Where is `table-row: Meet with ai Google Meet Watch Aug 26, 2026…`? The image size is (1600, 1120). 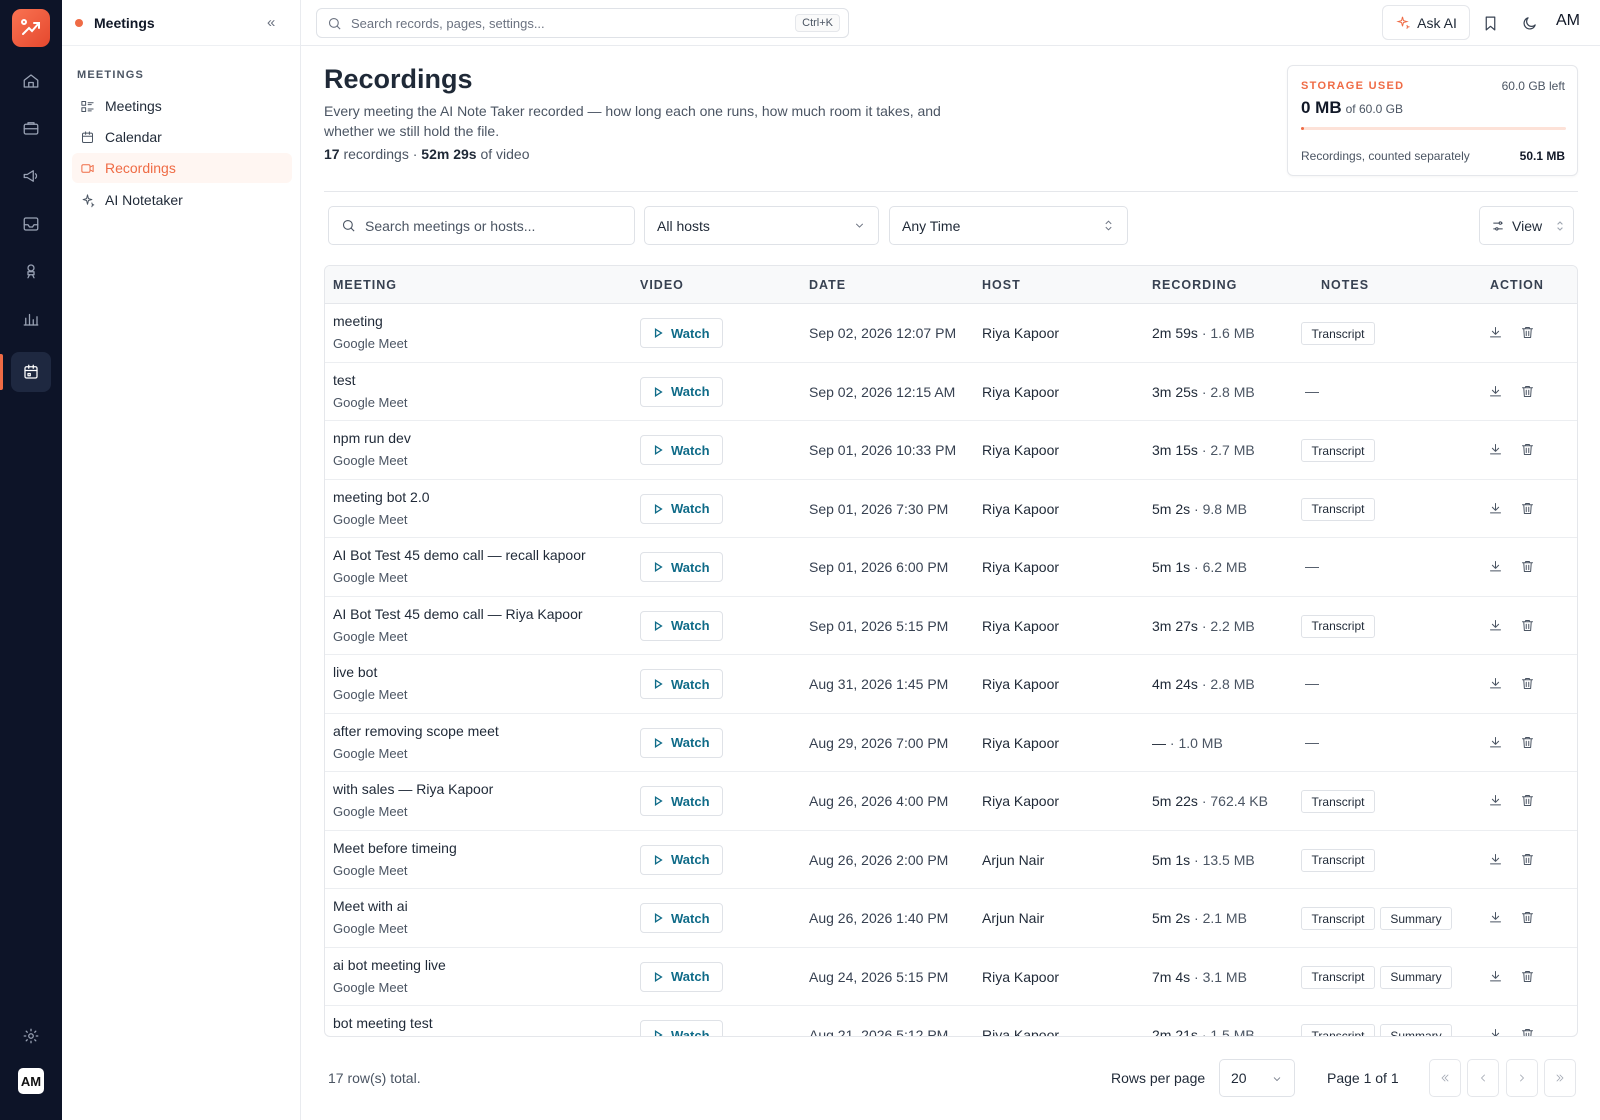
table-row: Meet with ai Google Meet Watch Aug 26, 2026… is located at coordinates (951, 918).